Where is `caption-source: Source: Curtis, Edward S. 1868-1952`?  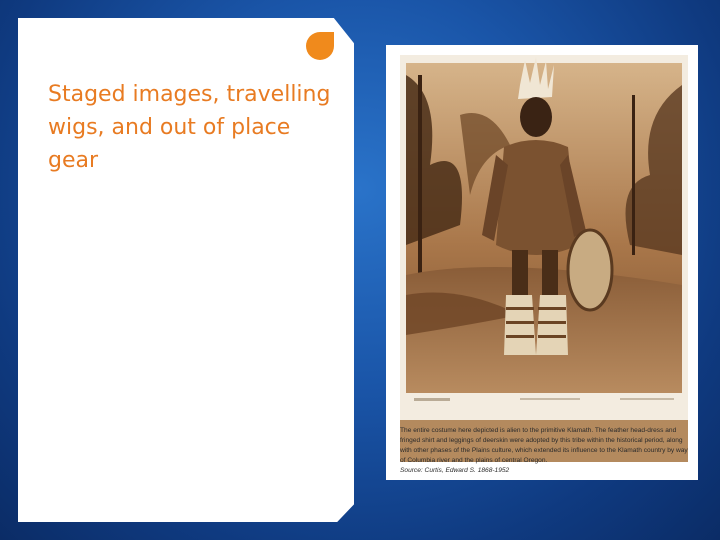
caption-source: Source: Curtis, Edward S. 1868-1952 is located at coordinates (455, 470).